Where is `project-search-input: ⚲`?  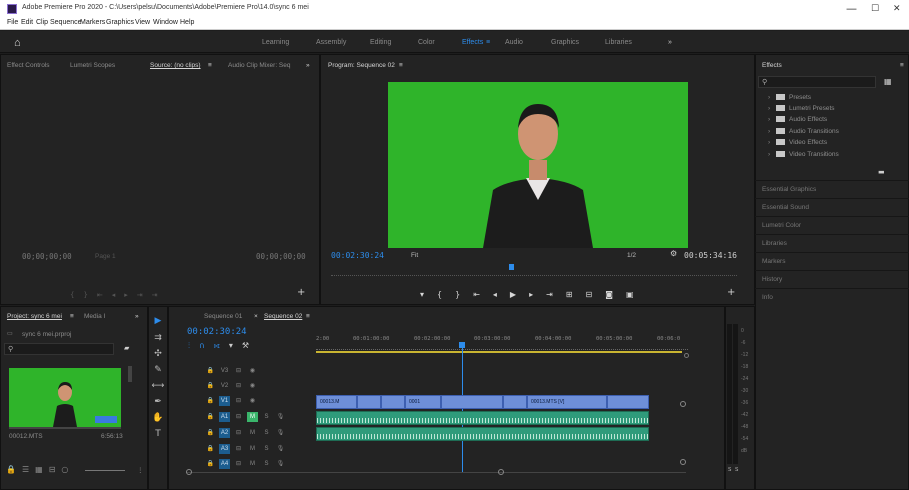
project-search-input: ⚲ is located at coordinates (59, 349).